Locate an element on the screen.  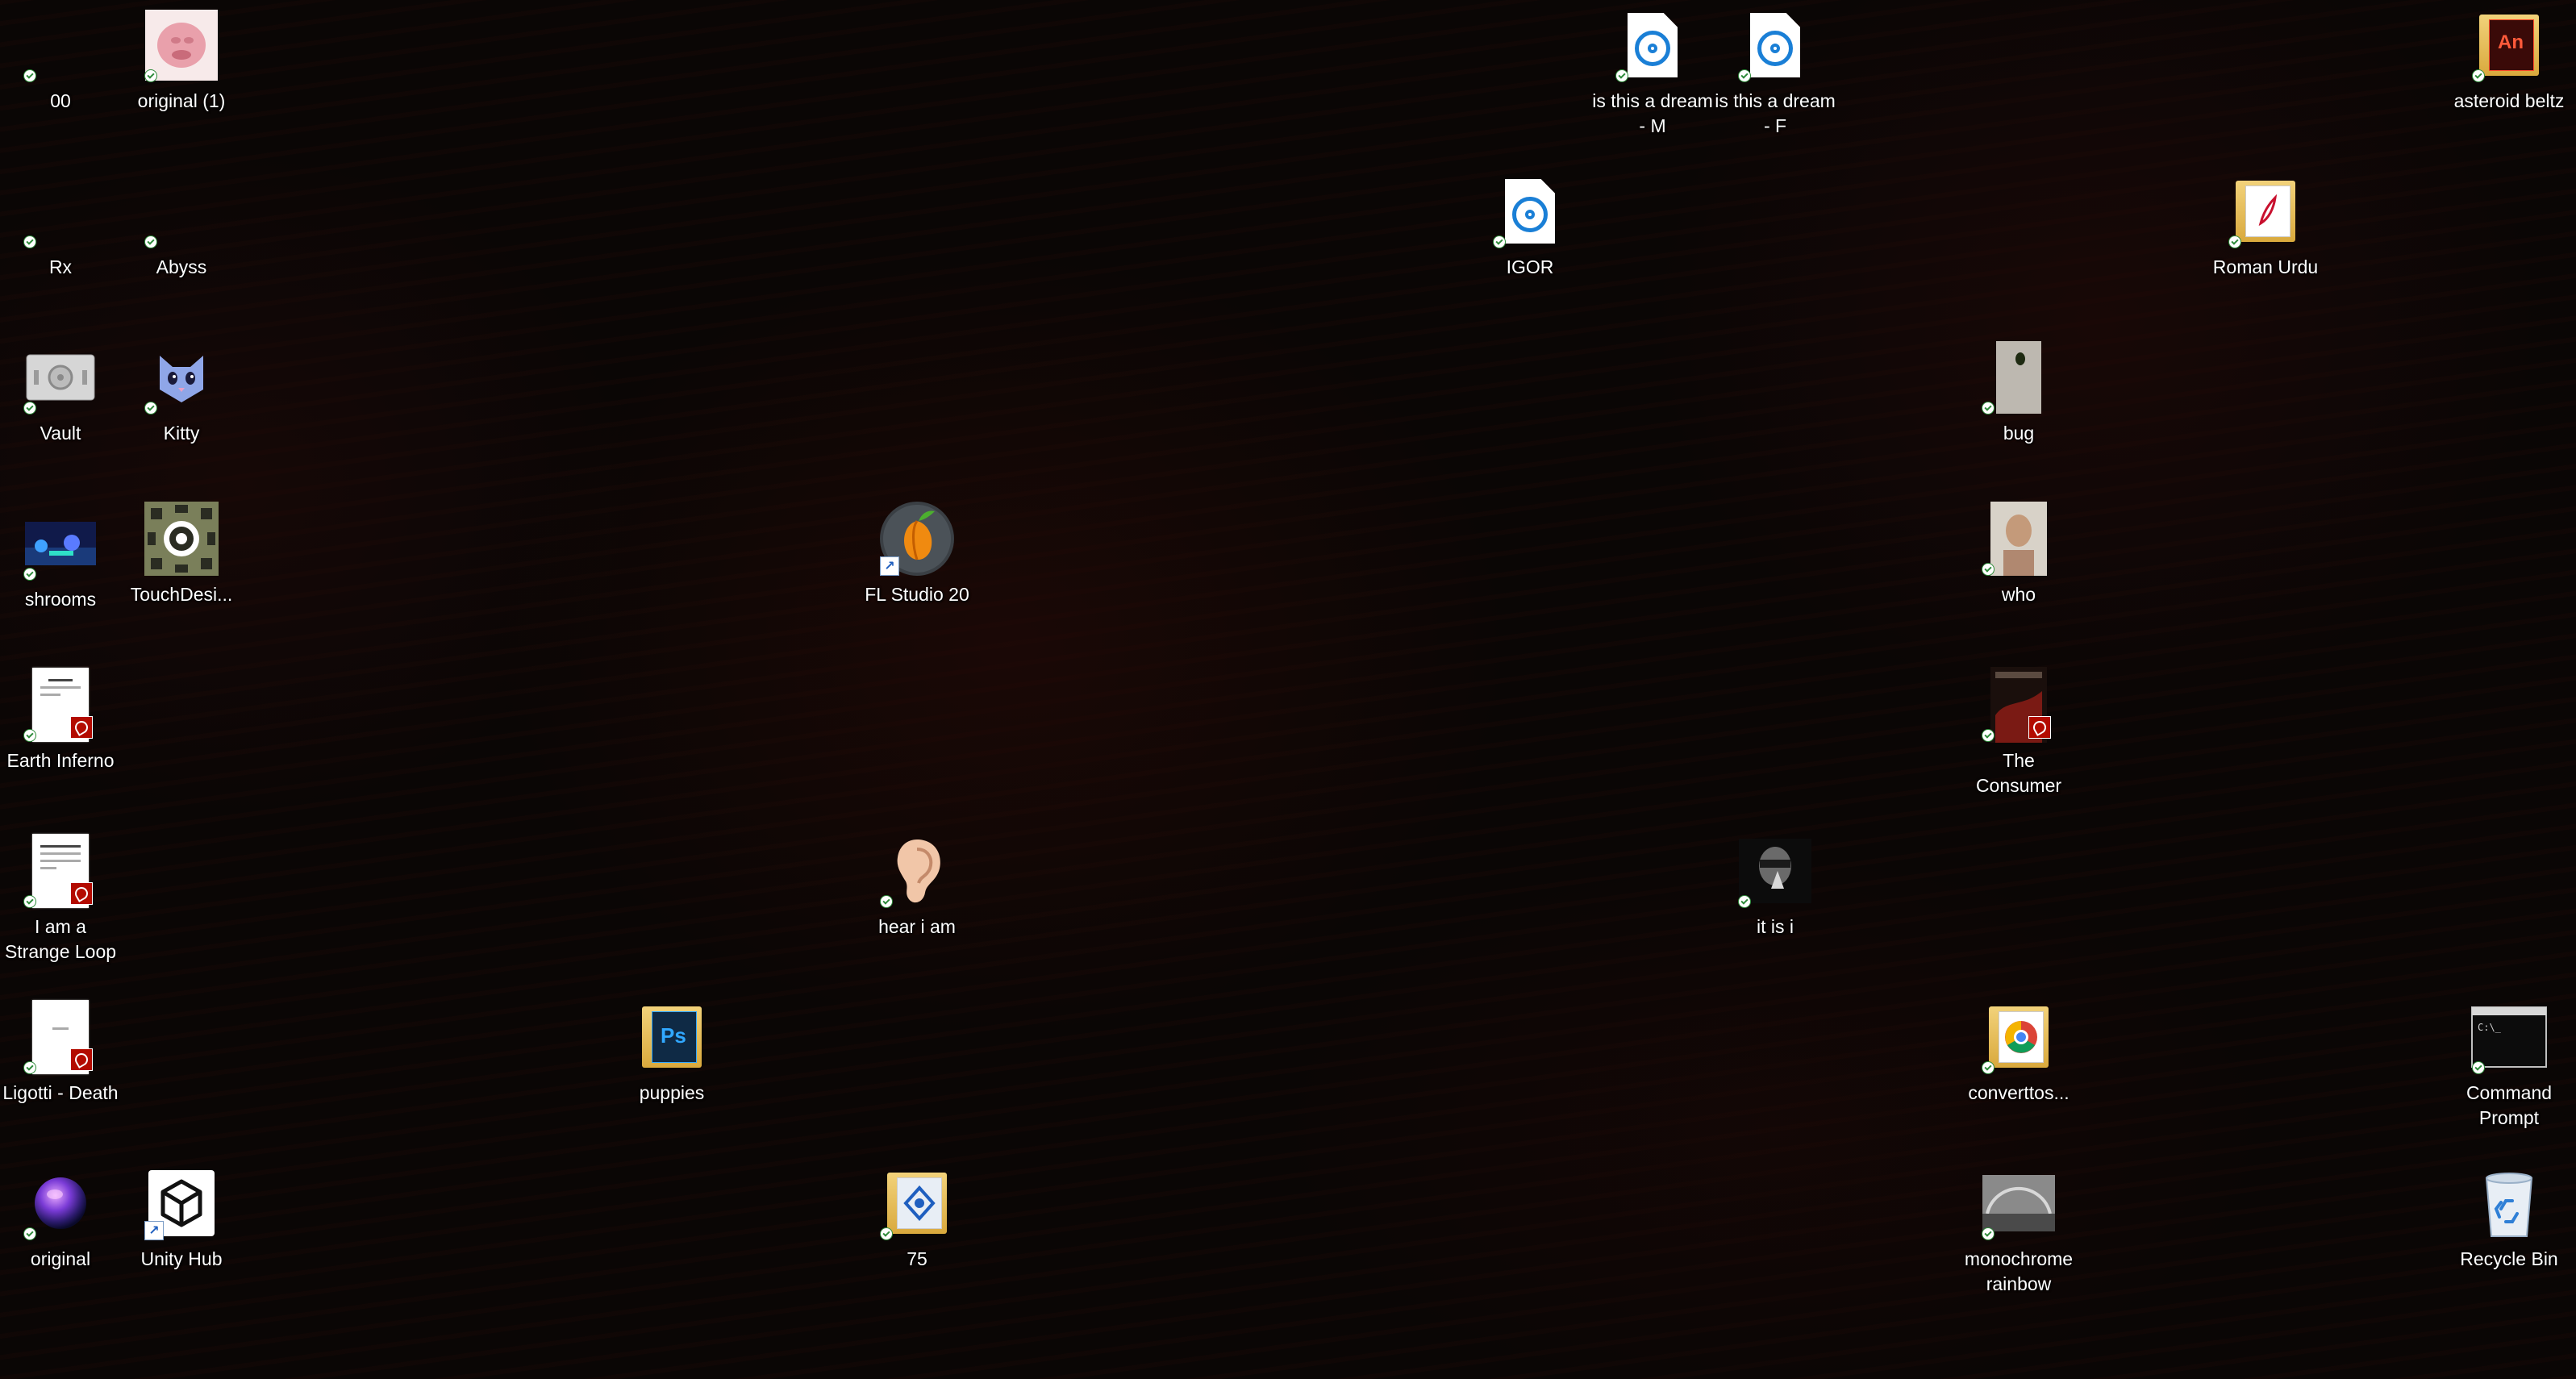
icon-label: Vault is located at coordinates (60, 433).